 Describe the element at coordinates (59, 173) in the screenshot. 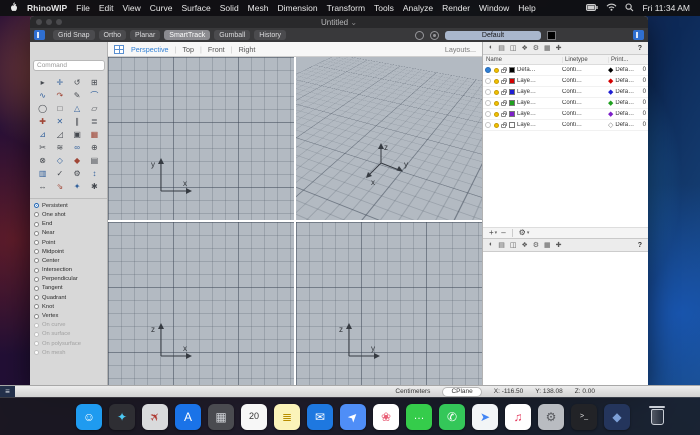

I see `tool-icon: ✓` at that location.